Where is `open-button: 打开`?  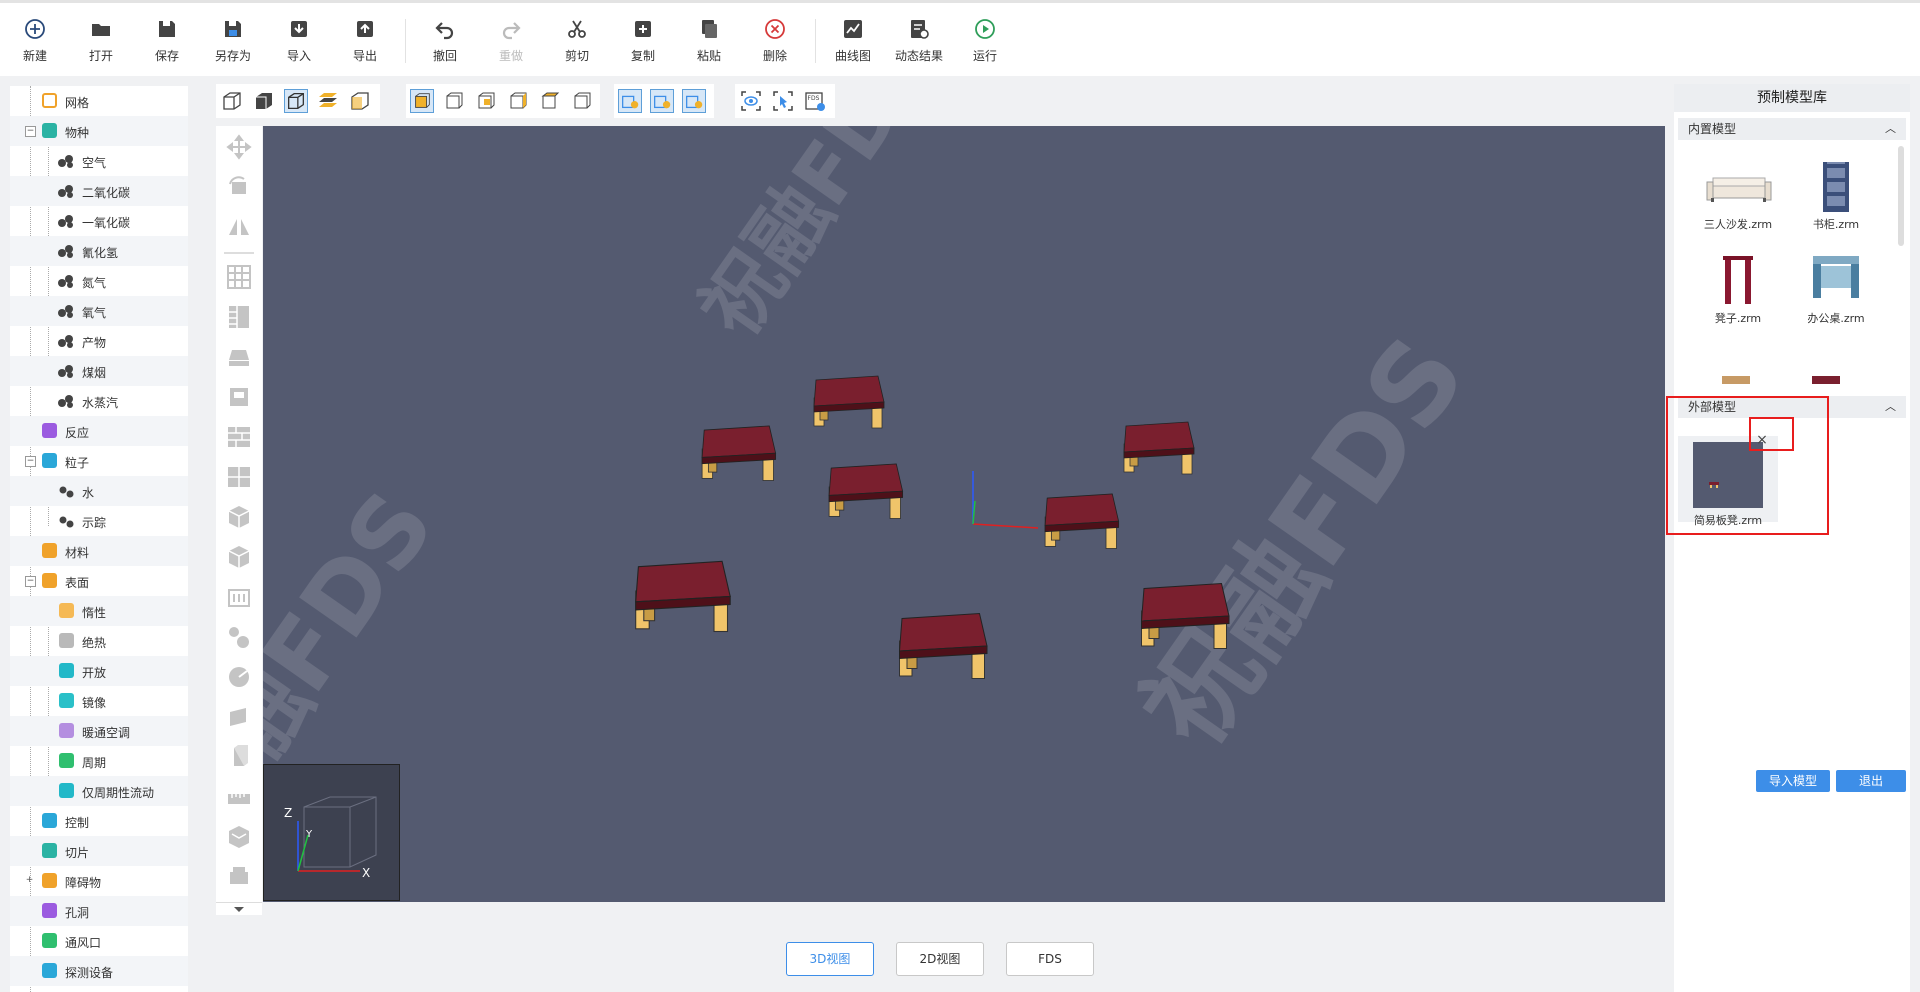
open-button: 打开 is located at coordinates (101, 40).